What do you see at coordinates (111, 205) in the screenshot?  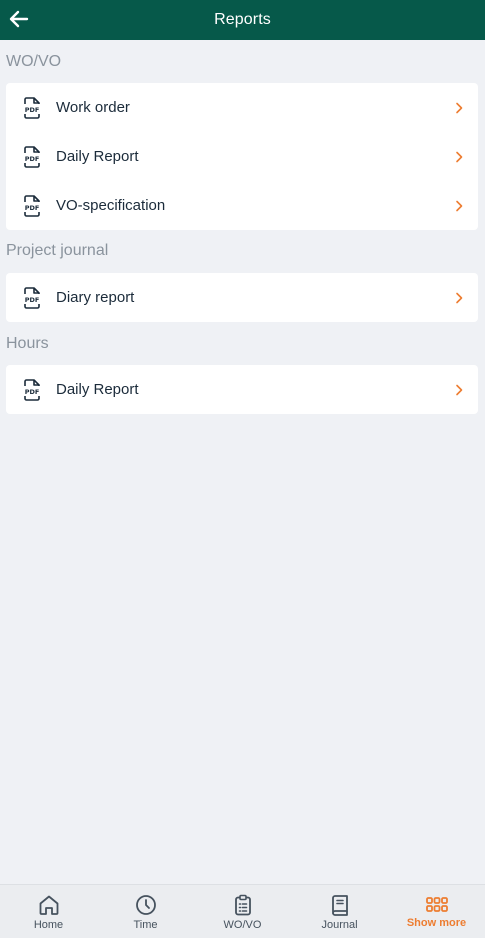 I see `report-item-label: VO-specification` at bounding box center [111, 205].